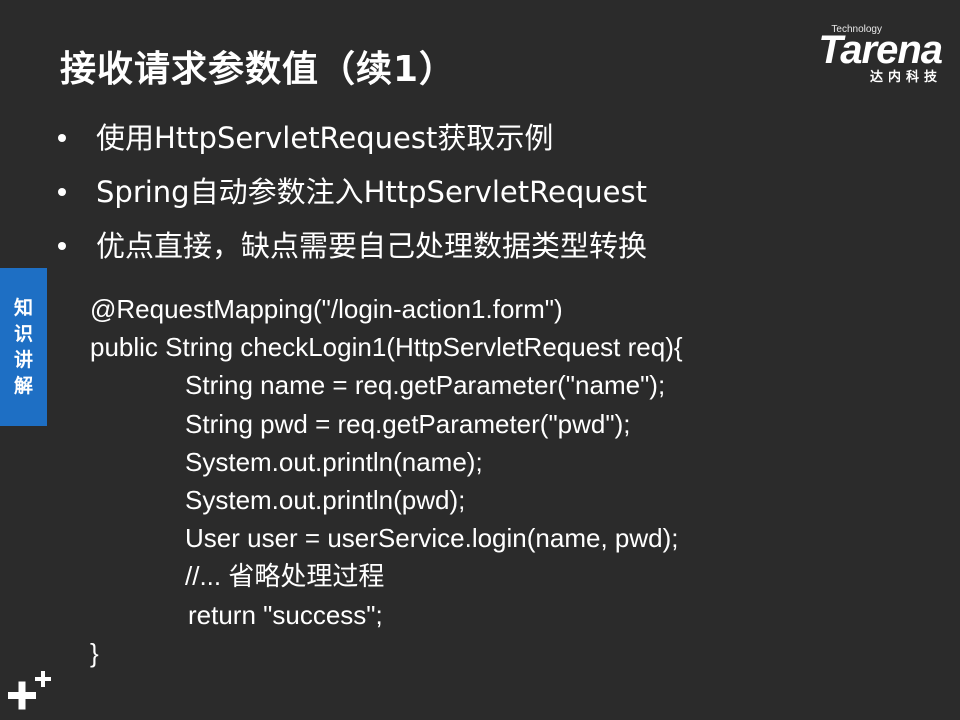 The height and width of the screenshot is (720, 960). I want to click on code-line: @RequestMapping("/login-action1.form"), so click(326, 309).